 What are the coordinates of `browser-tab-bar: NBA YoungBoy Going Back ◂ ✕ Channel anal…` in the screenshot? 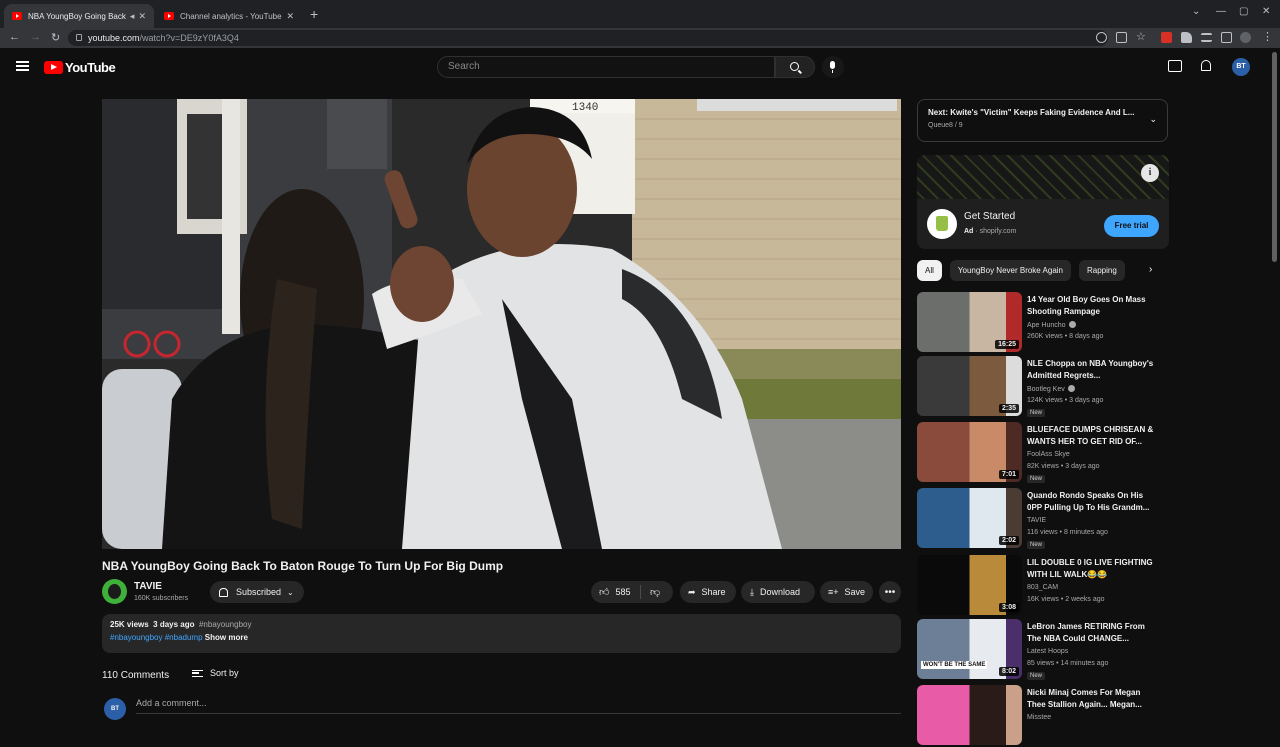 It's located at (640, 14).